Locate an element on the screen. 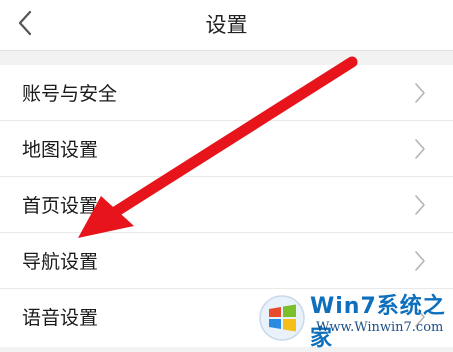 The width and height of the screenshot is (453, 352). settings-item-label: 导航设置 is located at coordinates (60, 262).